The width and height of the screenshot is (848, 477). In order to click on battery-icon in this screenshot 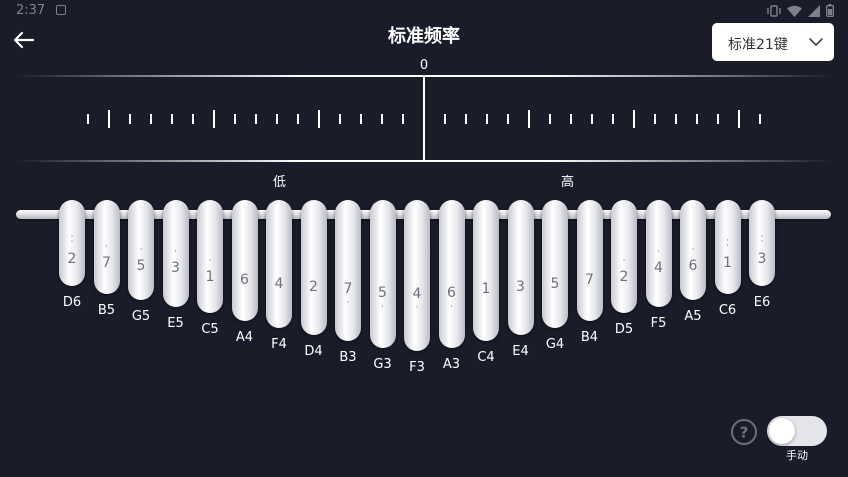, I will do `click(830, 10)`.